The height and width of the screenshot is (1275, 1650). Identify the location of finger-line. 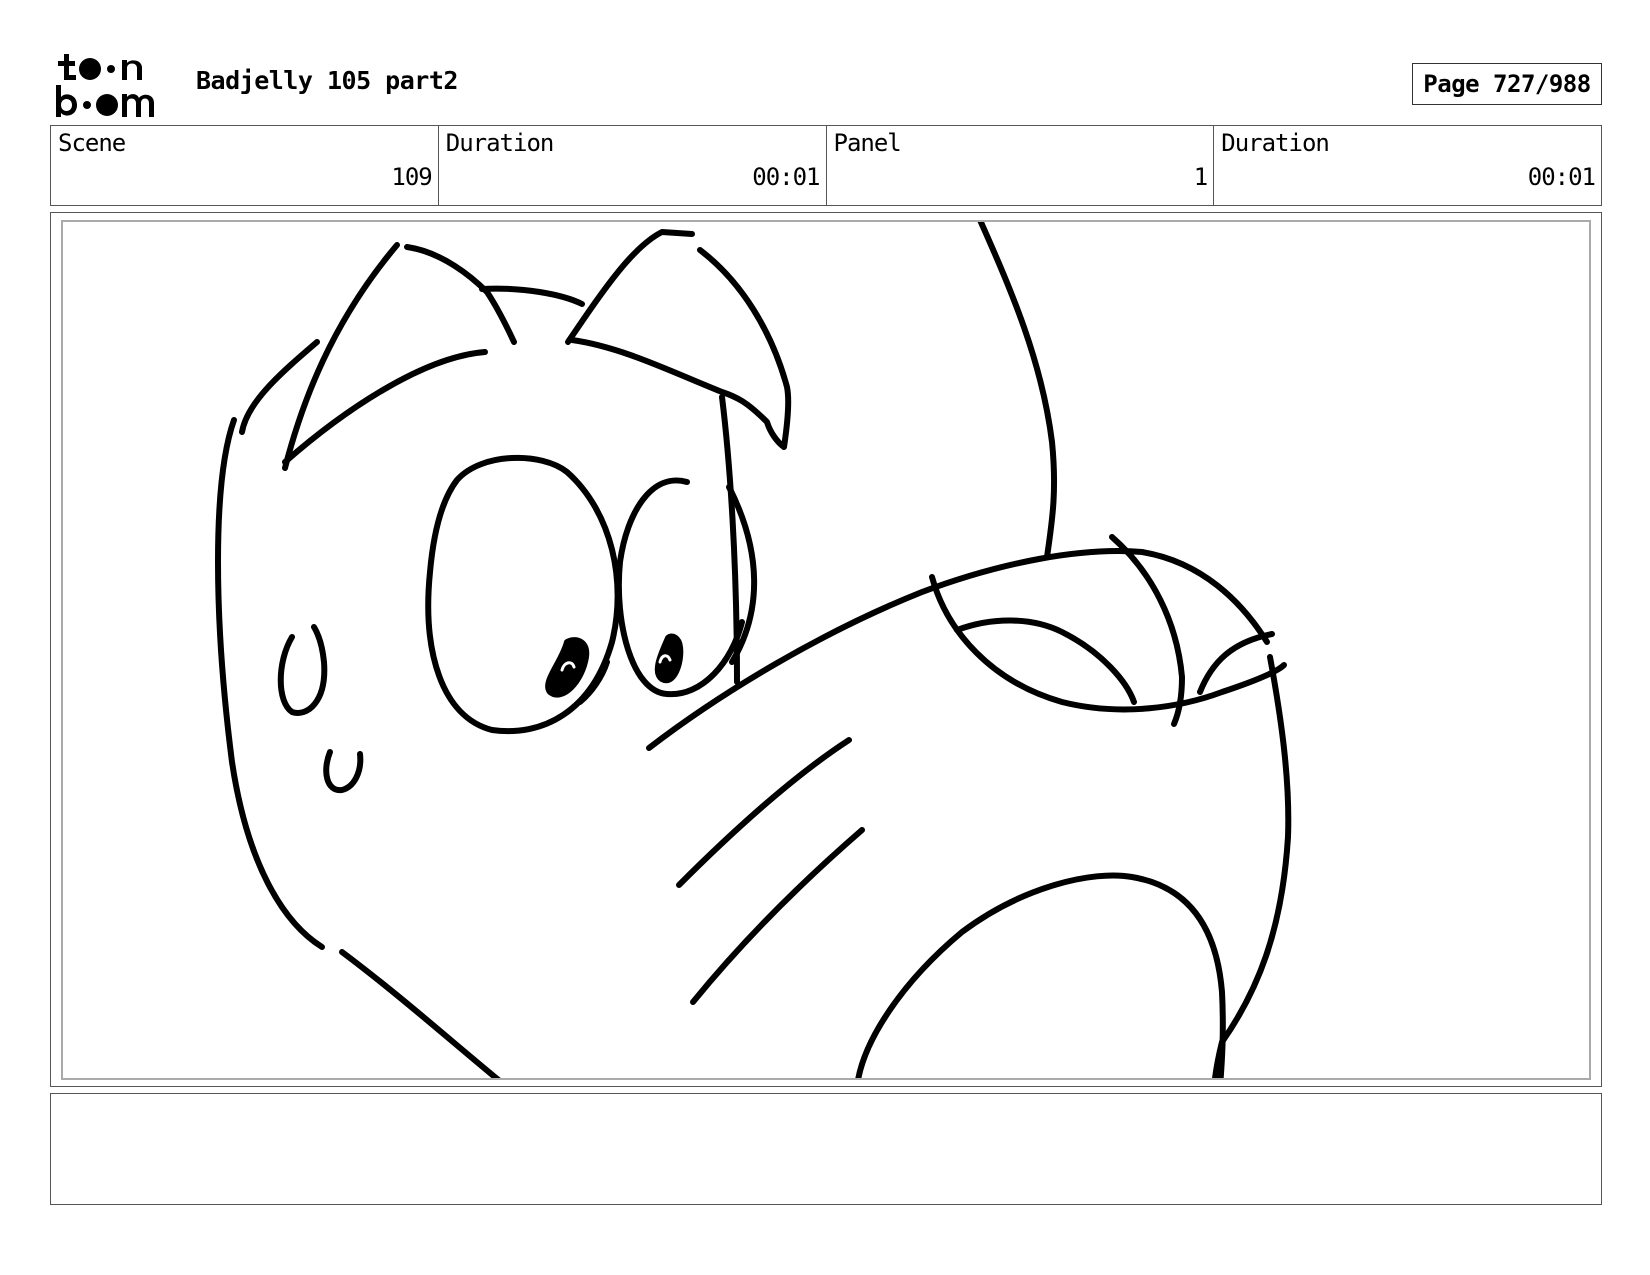
(1147, 630).